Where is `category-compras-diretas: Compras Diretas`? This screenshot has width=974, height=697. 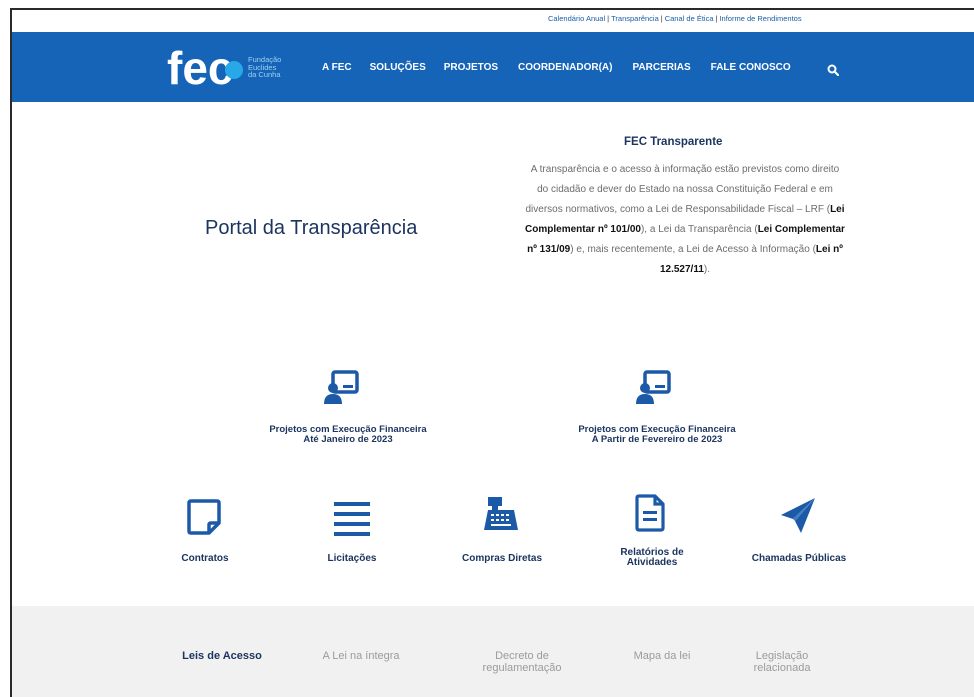
category-compras-diretas: Compras Diretas is located at coordinates (502, 559).